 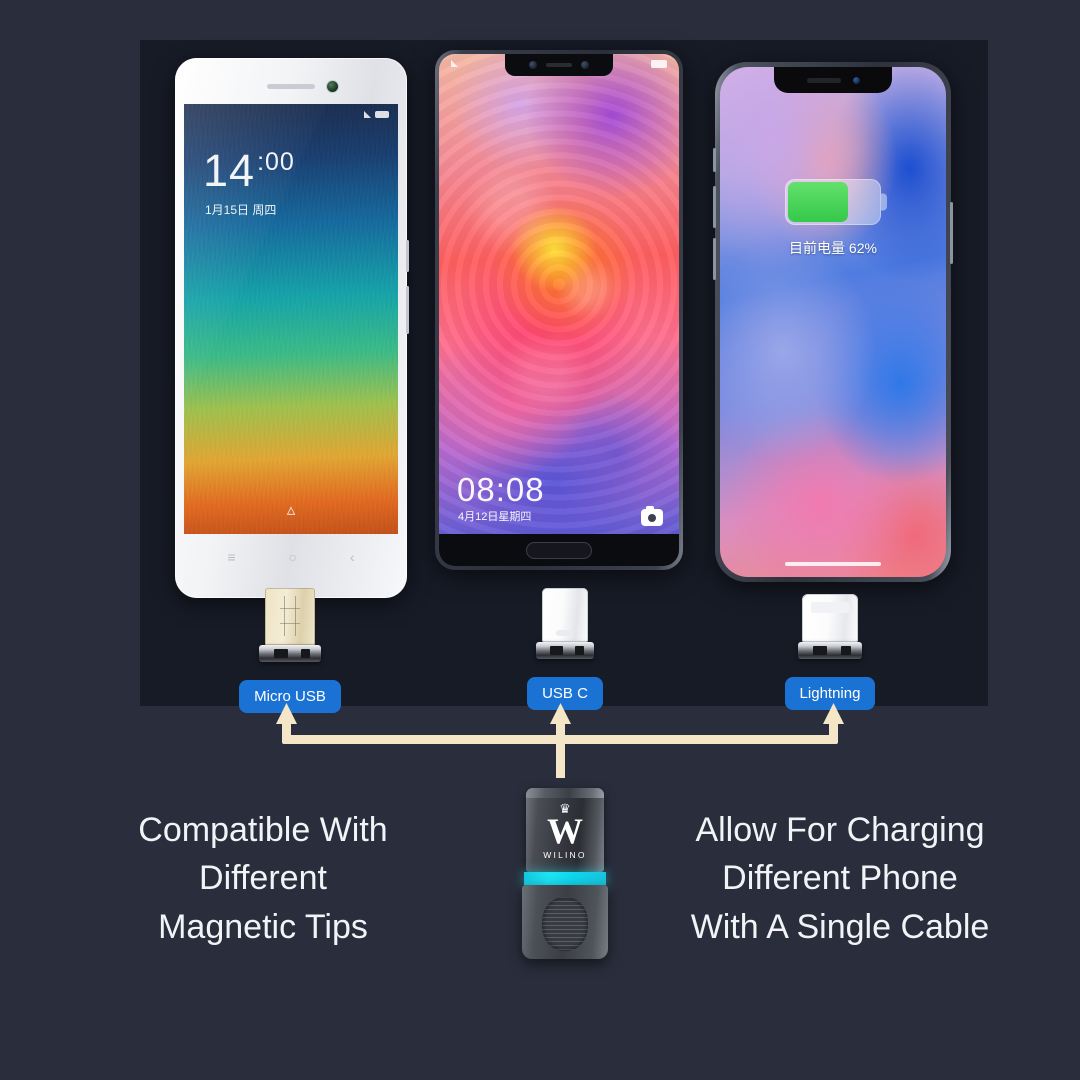 I want to click on camera-icon, so click(x=652, y=516).